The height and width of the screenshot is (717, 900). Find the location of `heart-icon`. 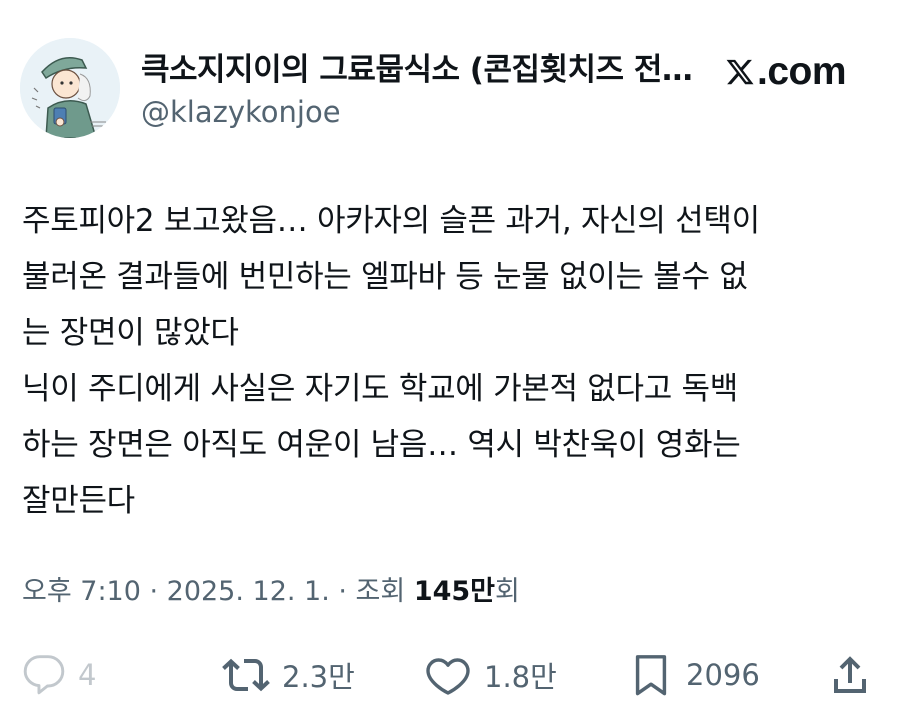

heart-icon is located at coordinates (448, 676).